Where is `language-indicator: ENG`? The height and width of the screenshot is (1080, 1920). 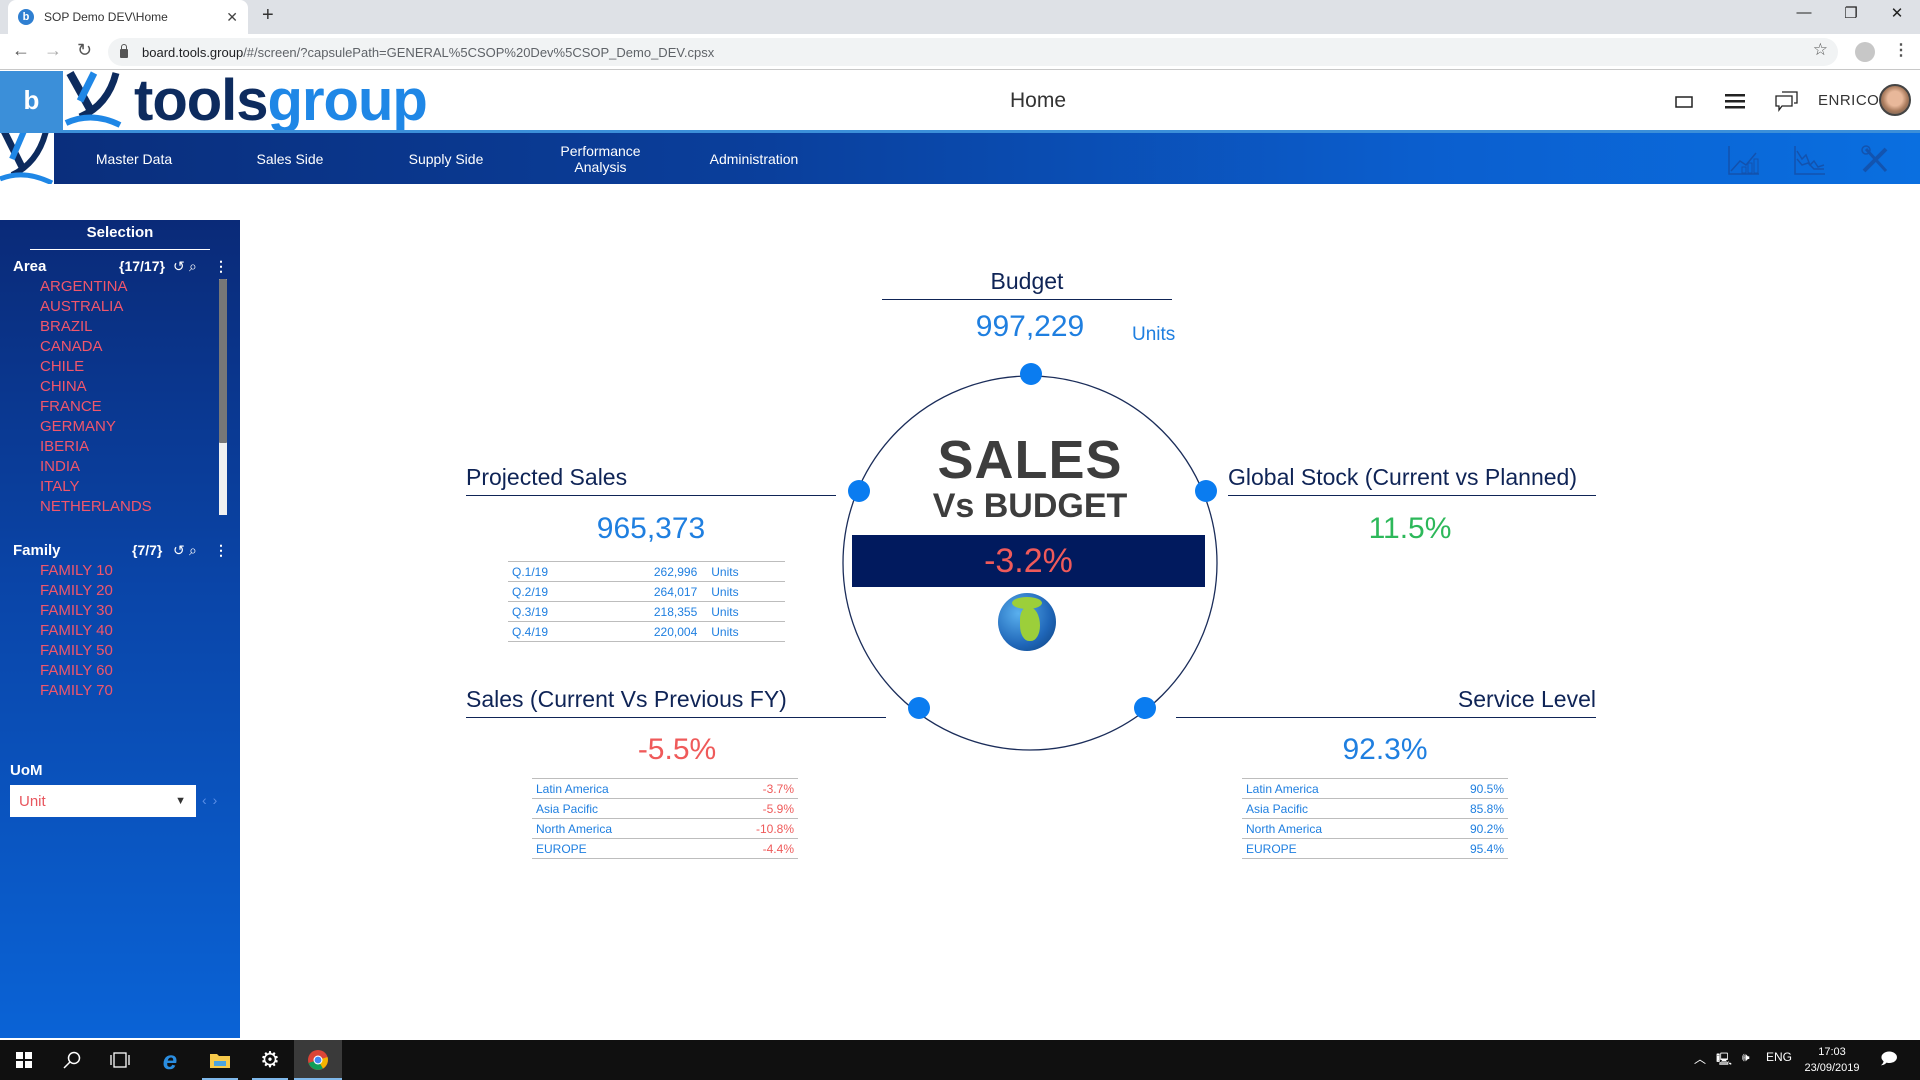
language-indicator: ENG is located at coordinates (1779, 1057).